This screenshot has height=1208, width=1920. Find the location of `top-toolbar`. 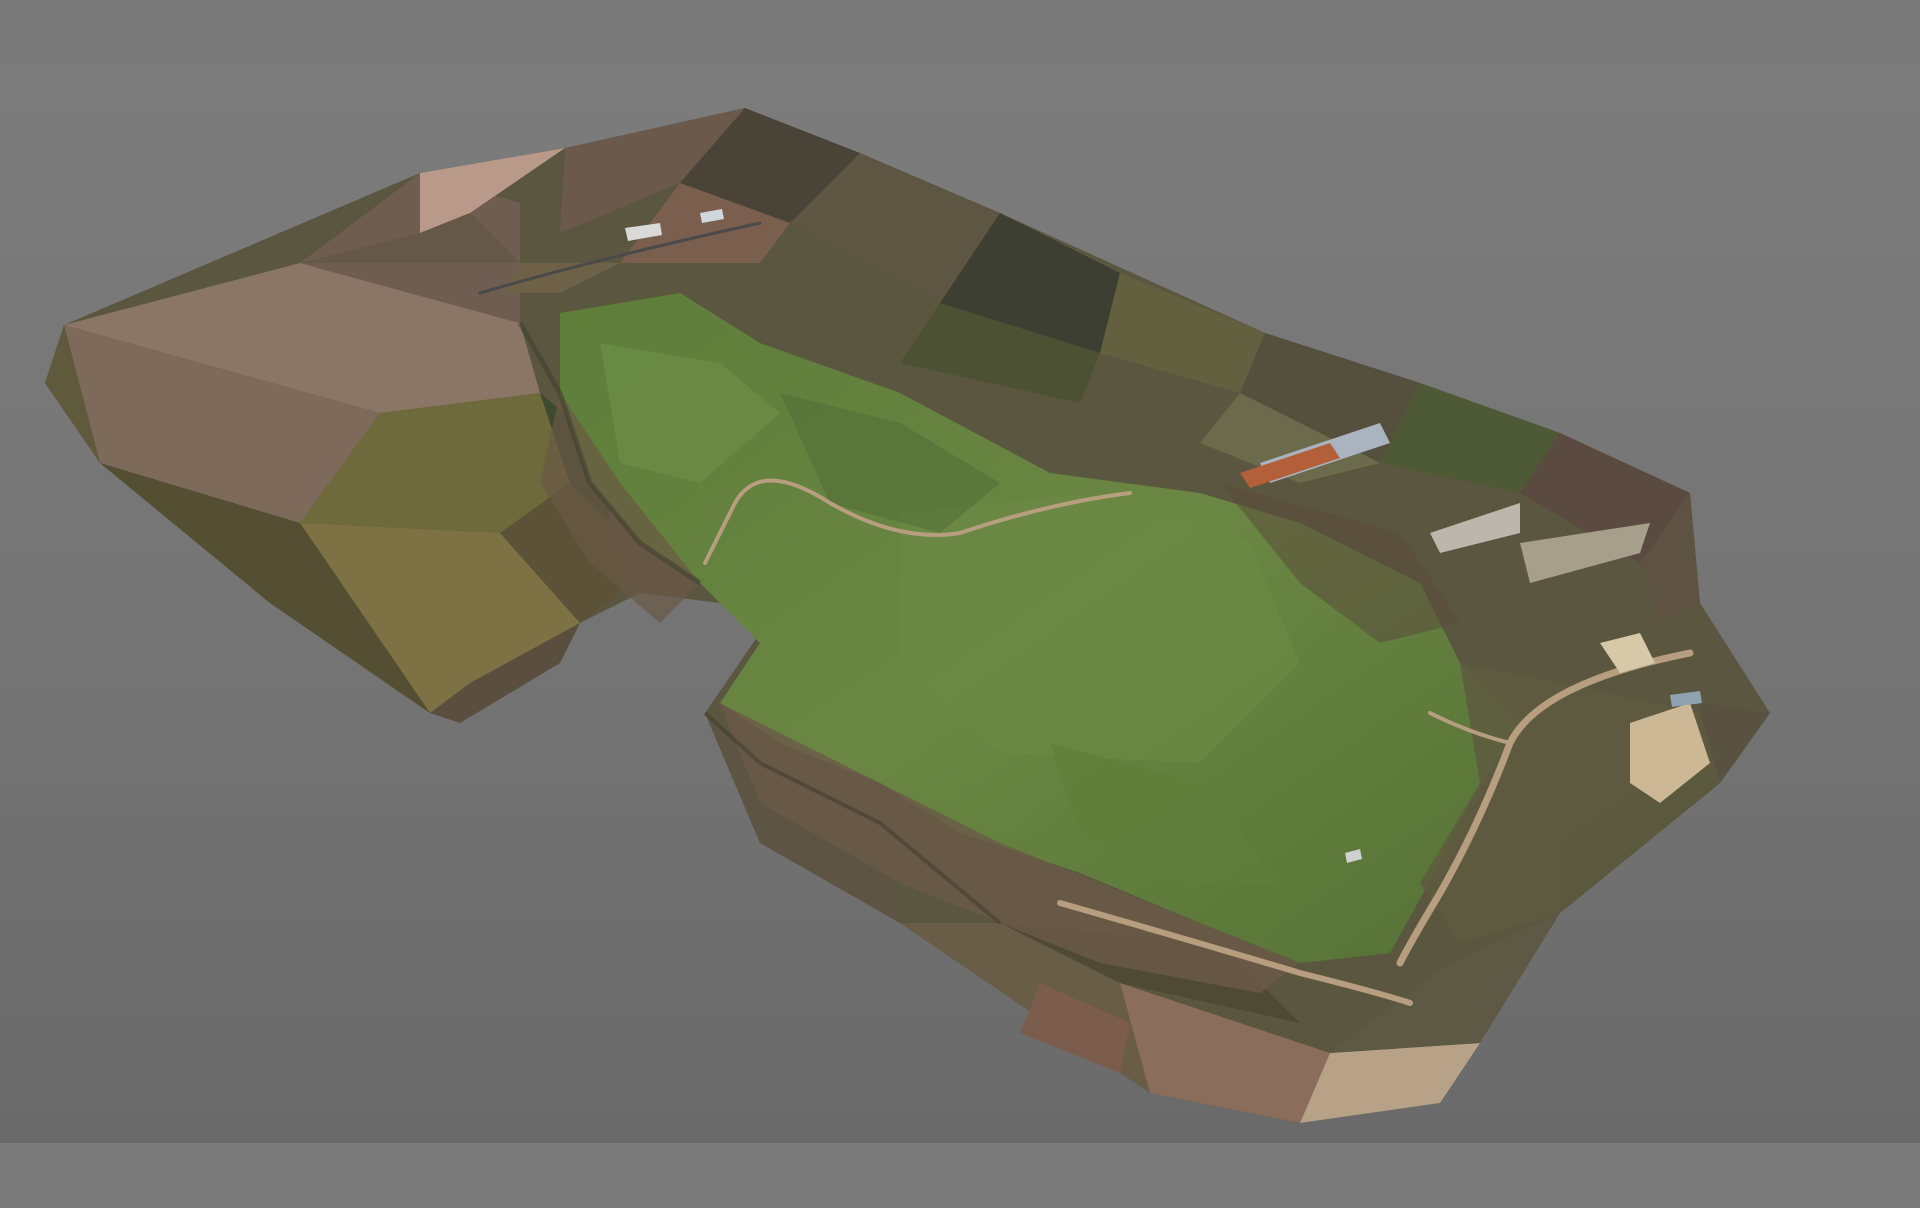

top-toolbar is located at coordinates (960, 31).